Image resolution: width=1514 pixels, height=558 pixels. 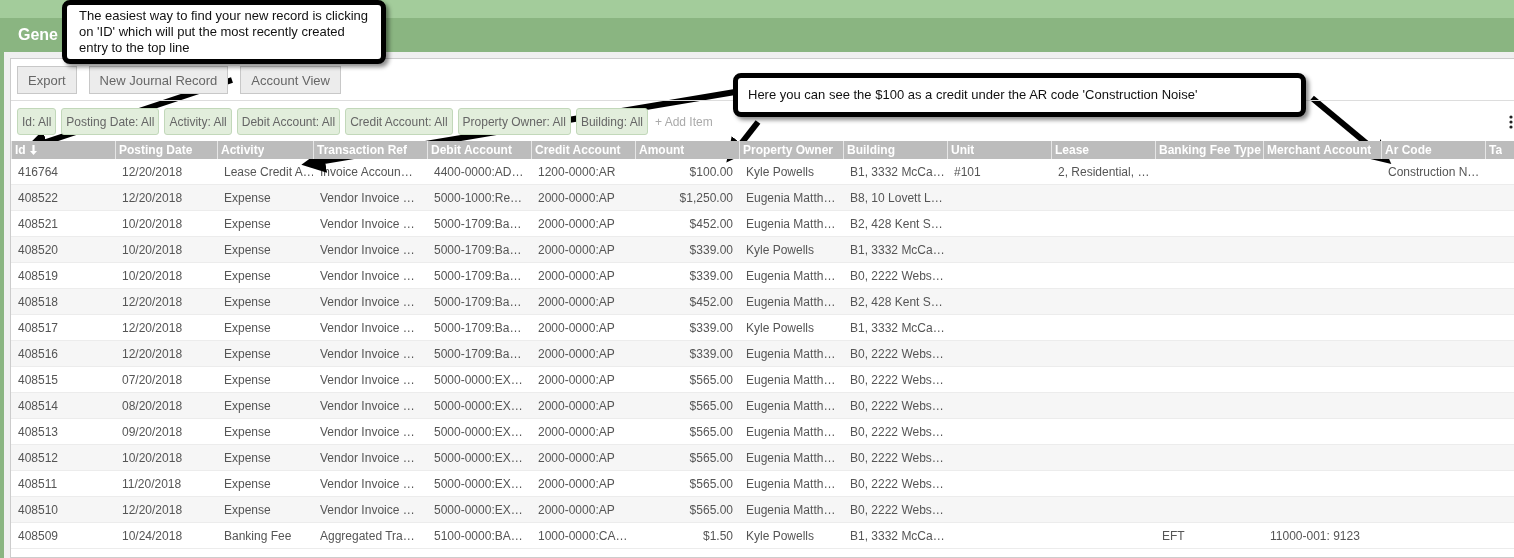 I want to click on add-item-link: + Add Item, so click(x=684, y=121).